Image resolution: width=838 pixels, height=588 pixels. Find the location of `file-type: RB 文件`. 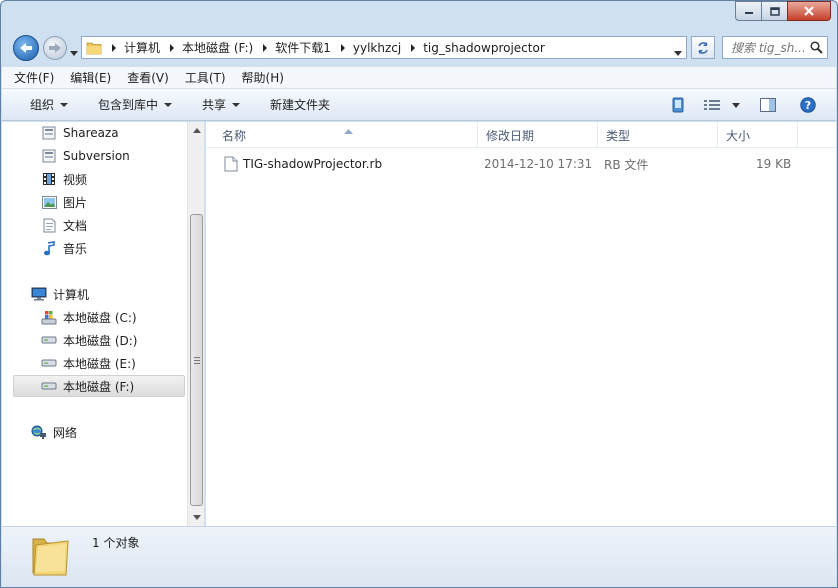

file-type: RB 文件 is located at coordinates (626, 164).